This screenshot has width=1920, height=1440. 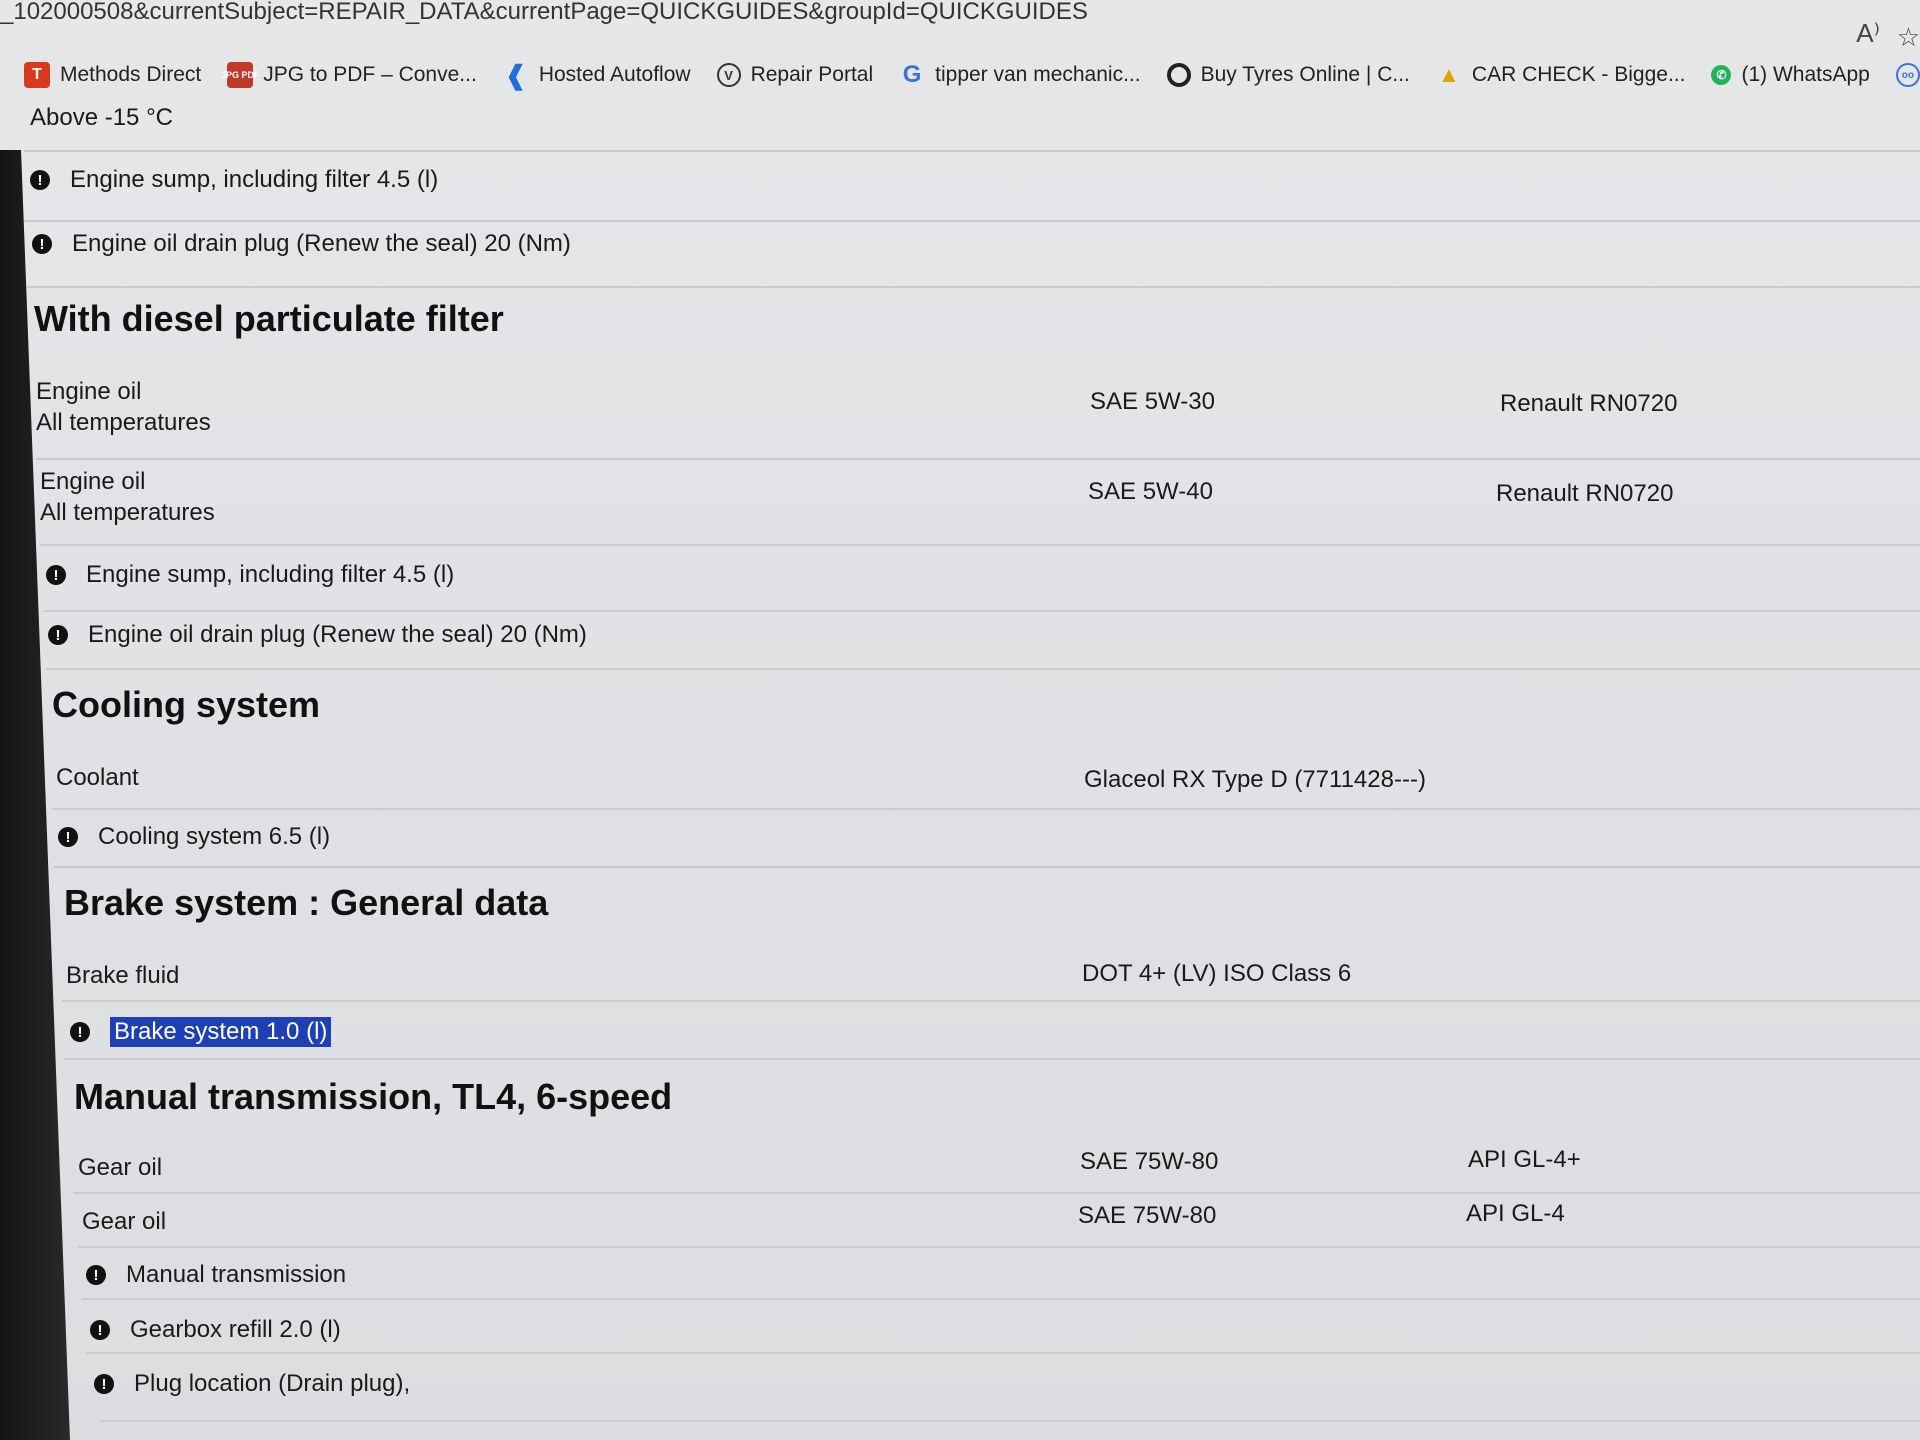 I want to click on bookmark-hosted-autoflow: ❰ Hosted Autoflow, so click(x=597, y=74).